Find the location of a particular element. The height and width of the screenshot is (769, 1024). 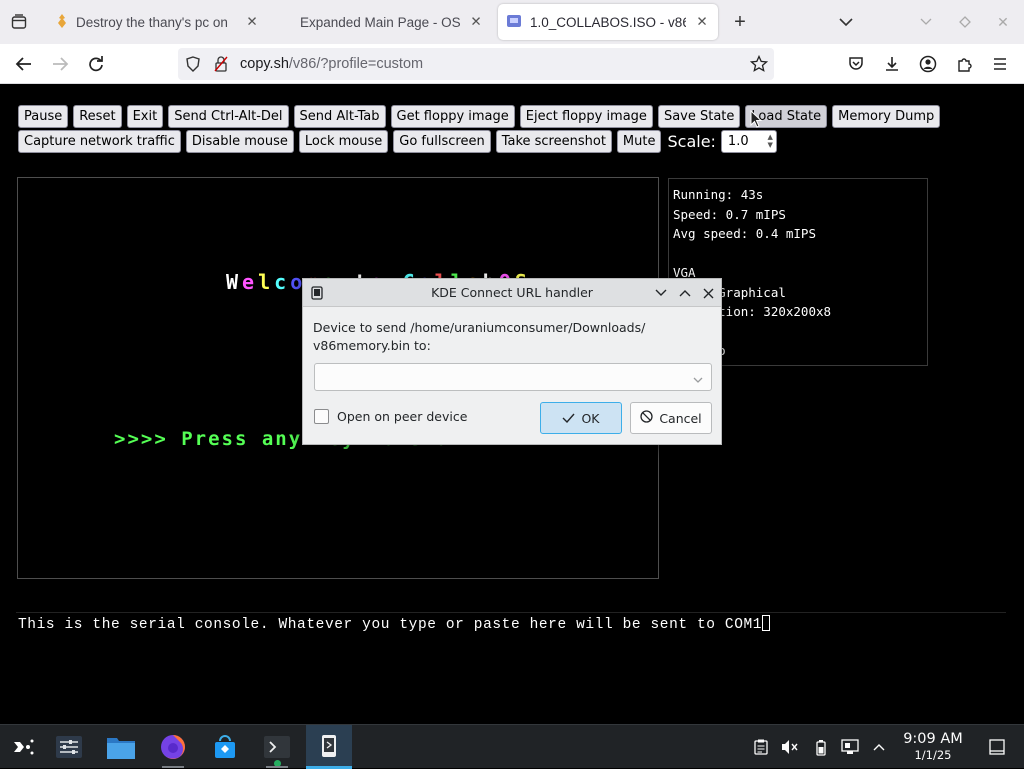

stat-running: Running: 43s is located at coordinates (718, 194).